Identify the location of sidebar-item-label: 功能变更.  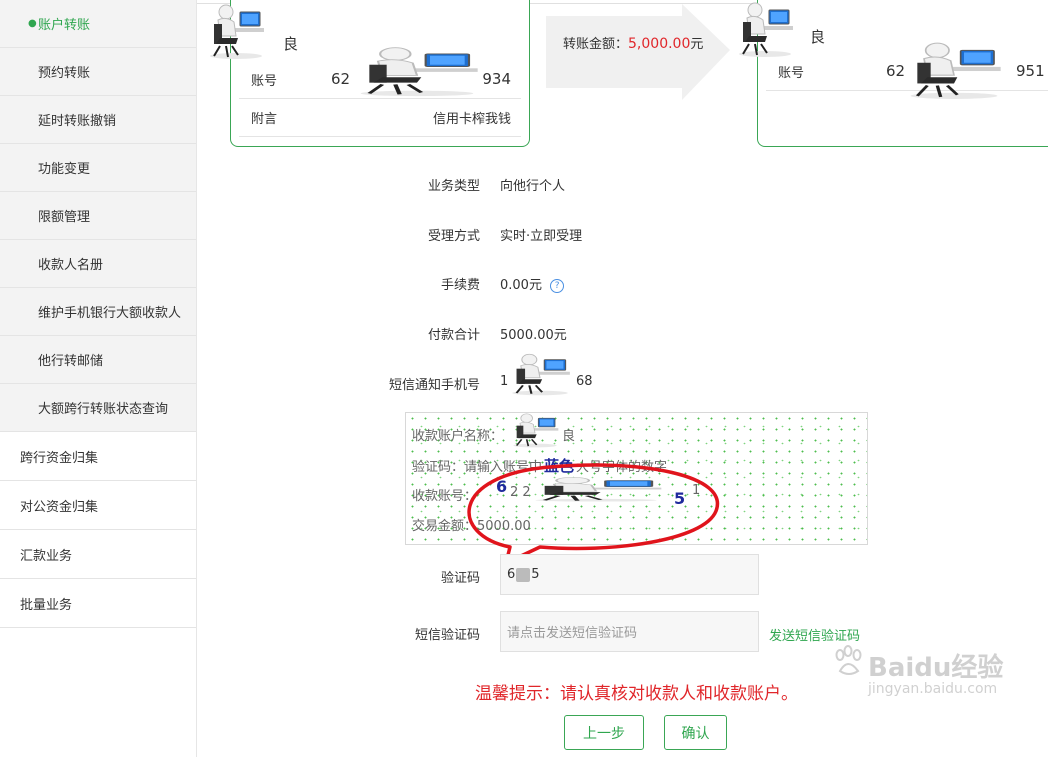
(64, 169).